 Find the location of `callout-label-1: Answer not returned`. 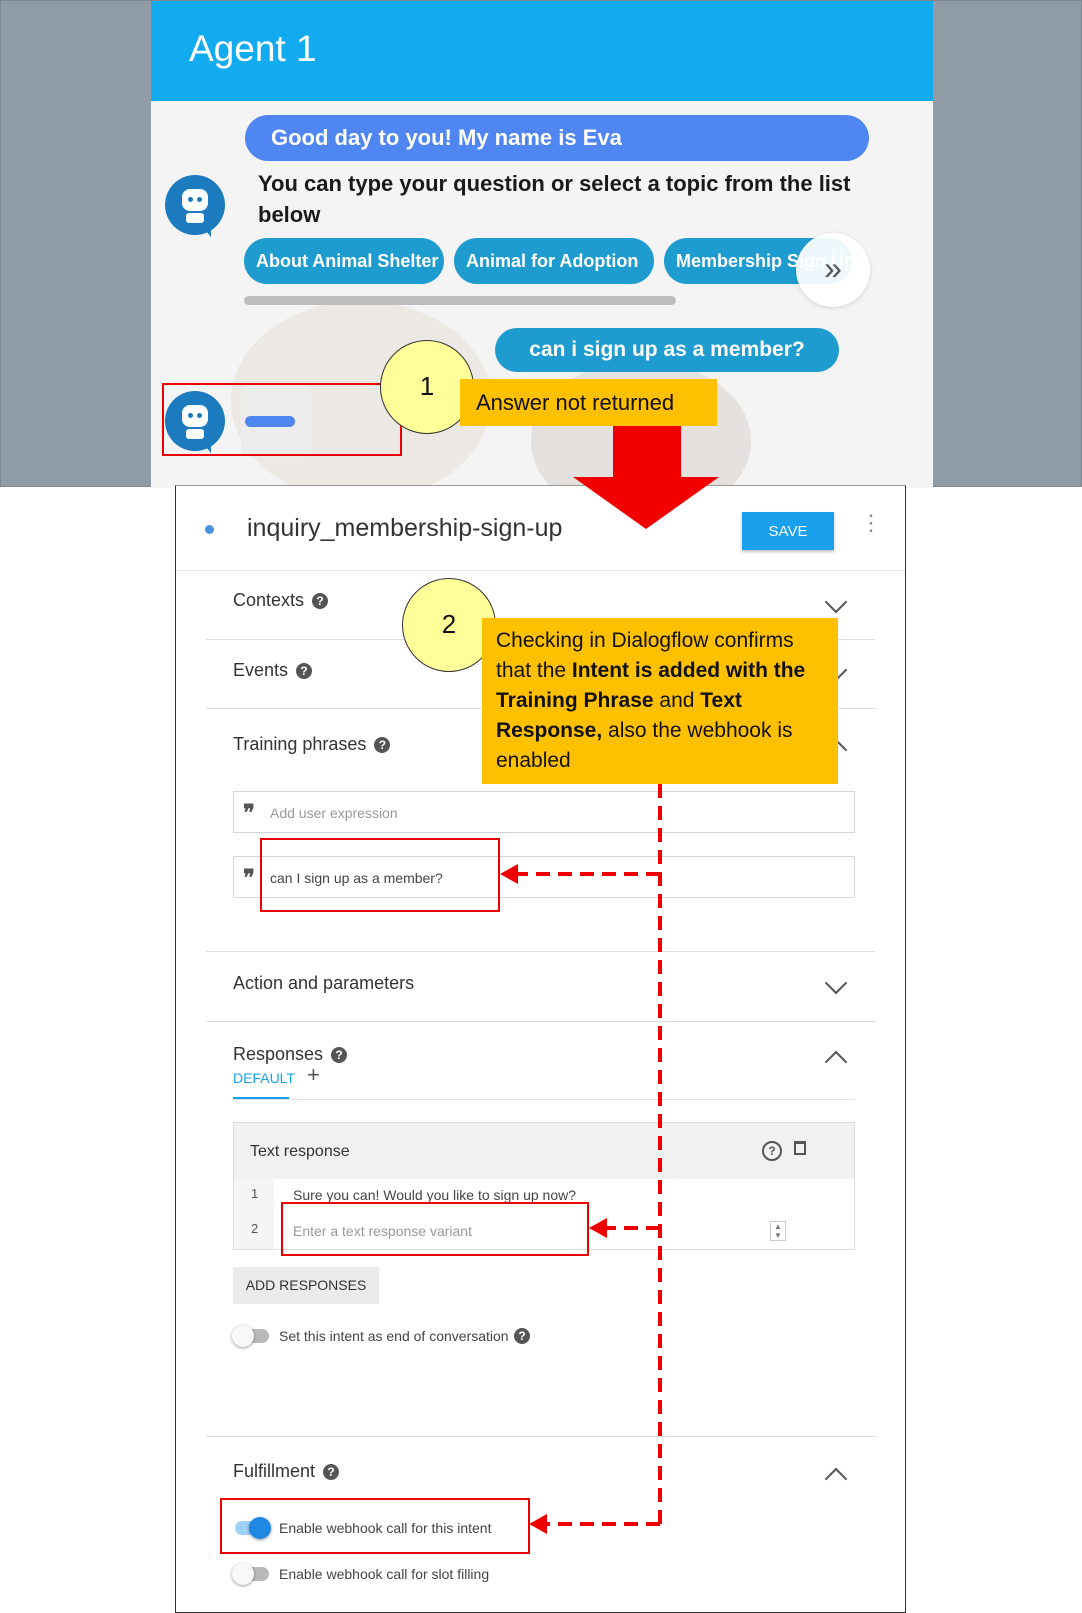

callout-label-1: Answer not returned is located at coordinates (588, 402).